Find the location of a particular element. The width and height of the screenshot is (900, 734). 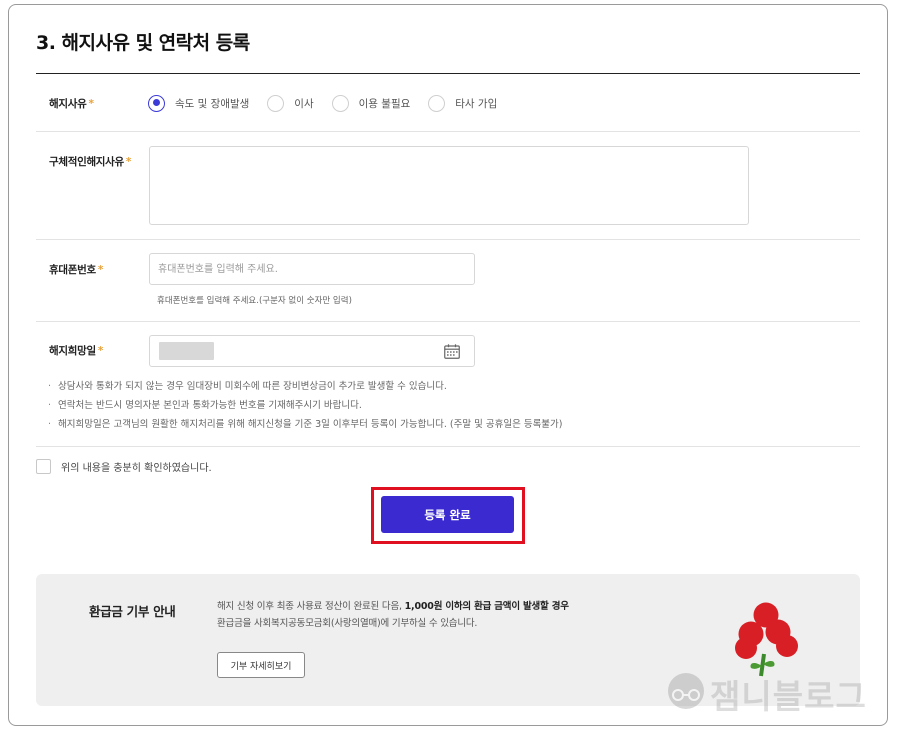

watermark-avatar-icon is located at coordinates (686, 691).